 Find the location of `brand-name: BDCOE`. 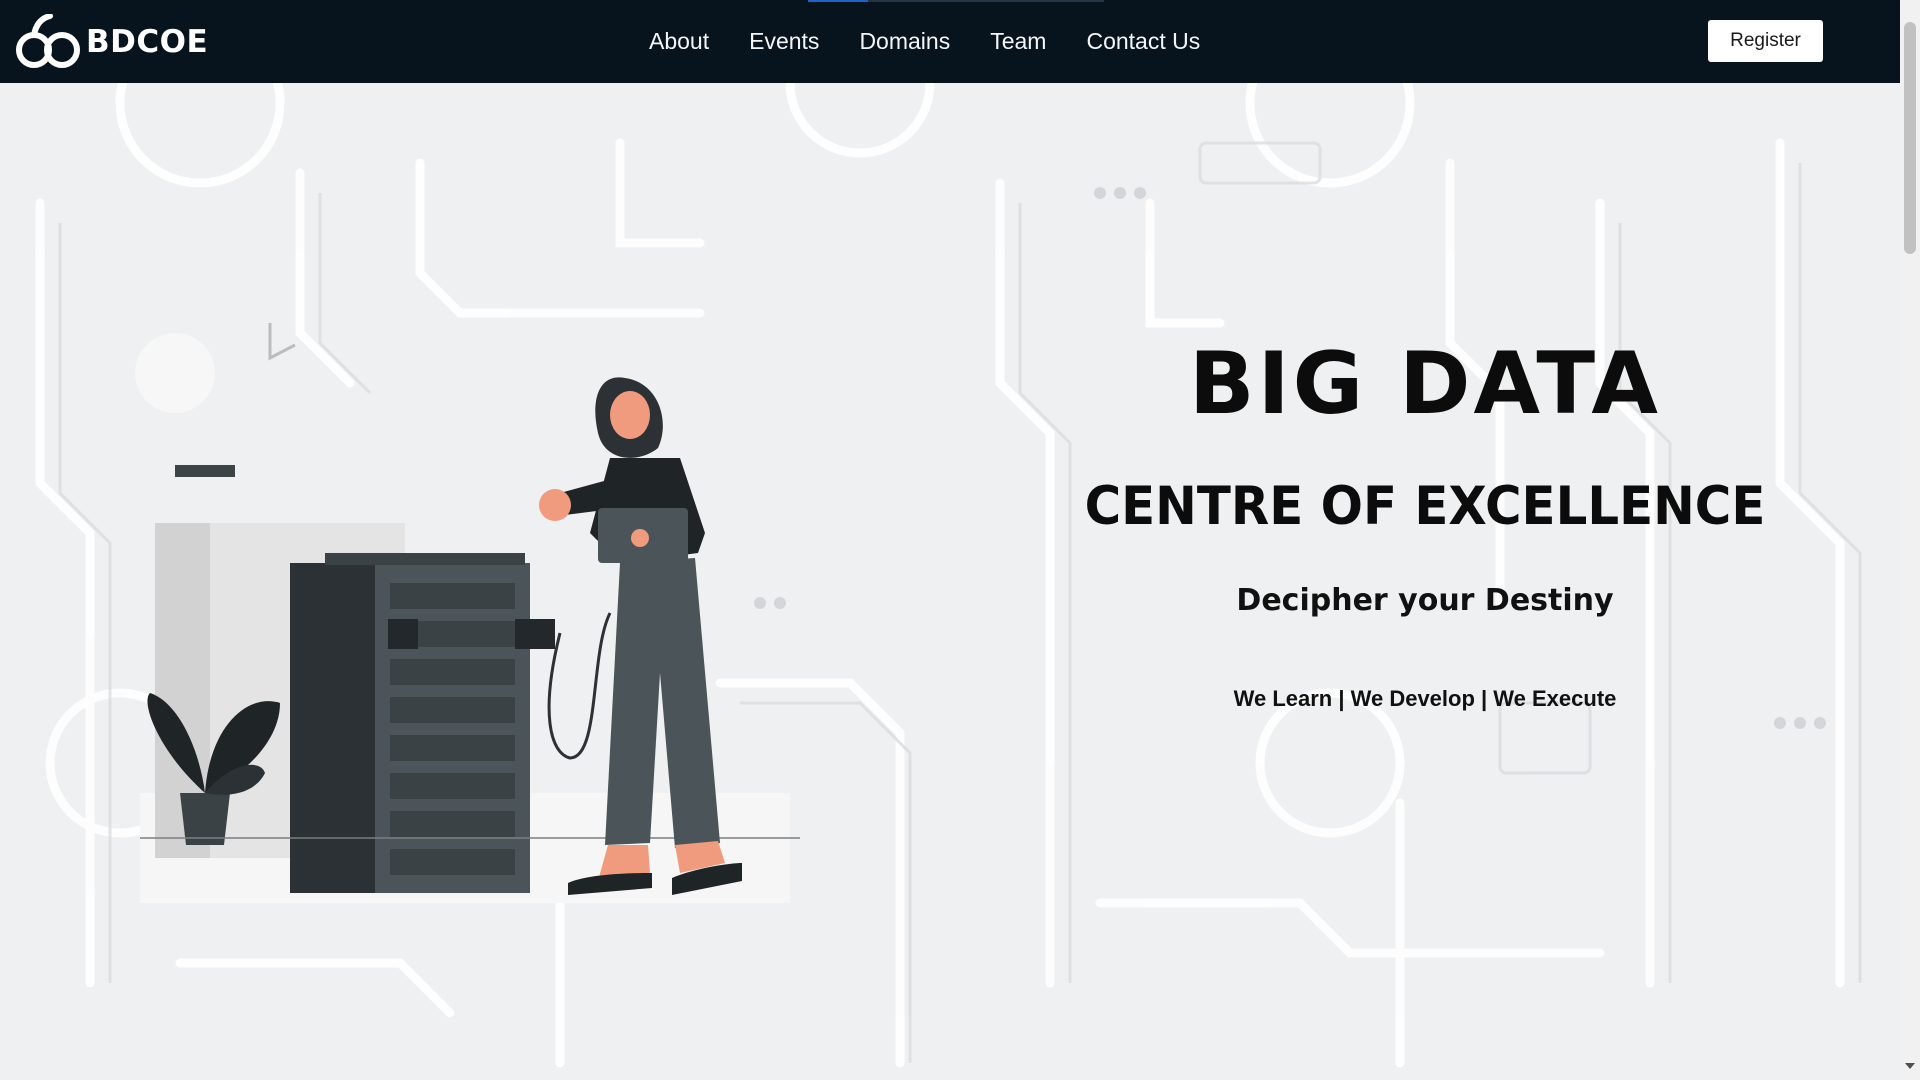

brand-name: BDCOE is located at coordinates (147, 41).